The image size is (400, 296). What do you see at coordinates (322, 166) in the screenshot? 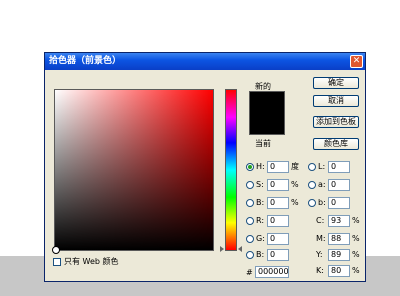
I see `l-label: L:` at bounding box center [322, 166].